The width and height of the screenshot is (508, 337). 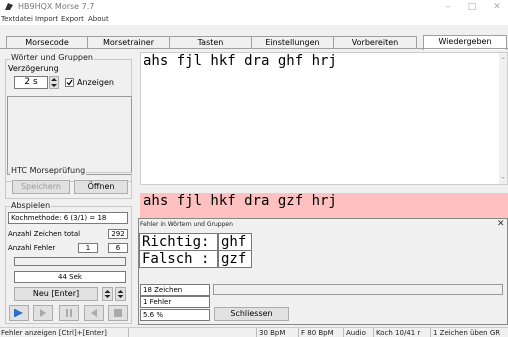 What do you see at coordinates (254, 19) in the screenshot?
I see `menu-bar: Textdatei Import Export About` at bounding box center [254, 19].